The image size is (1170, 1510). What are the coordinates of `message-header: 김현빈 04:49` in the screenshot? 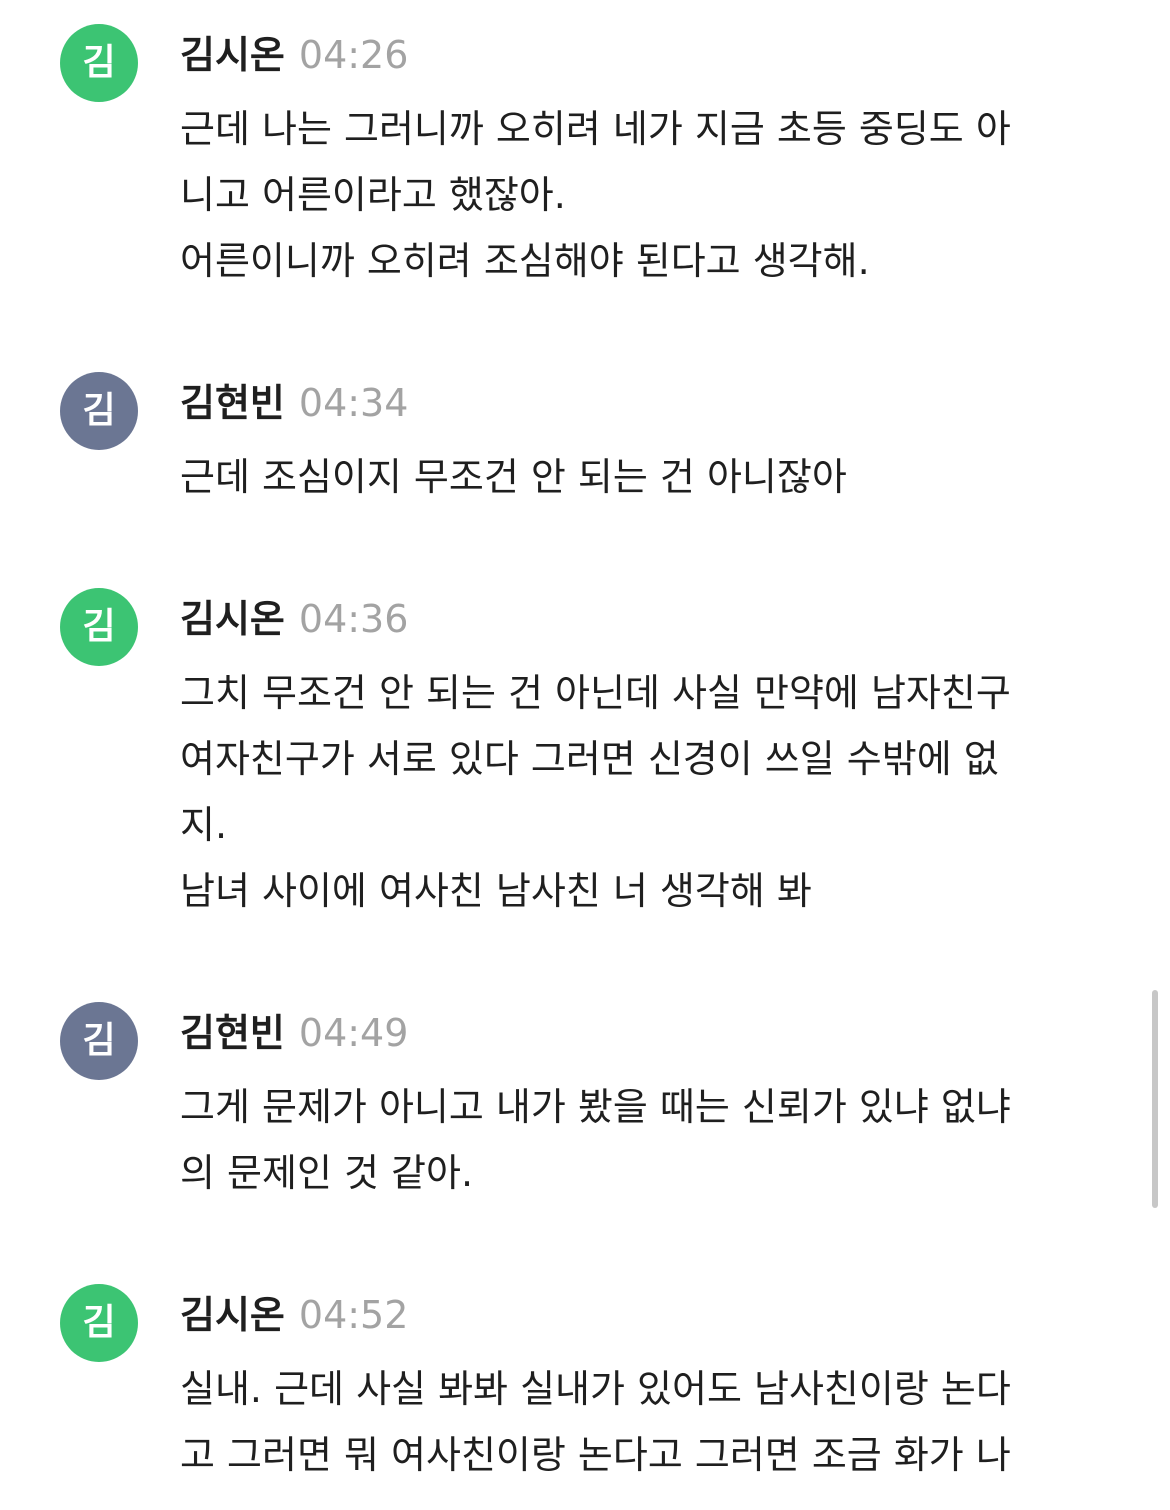 It's located at (294, 1029).